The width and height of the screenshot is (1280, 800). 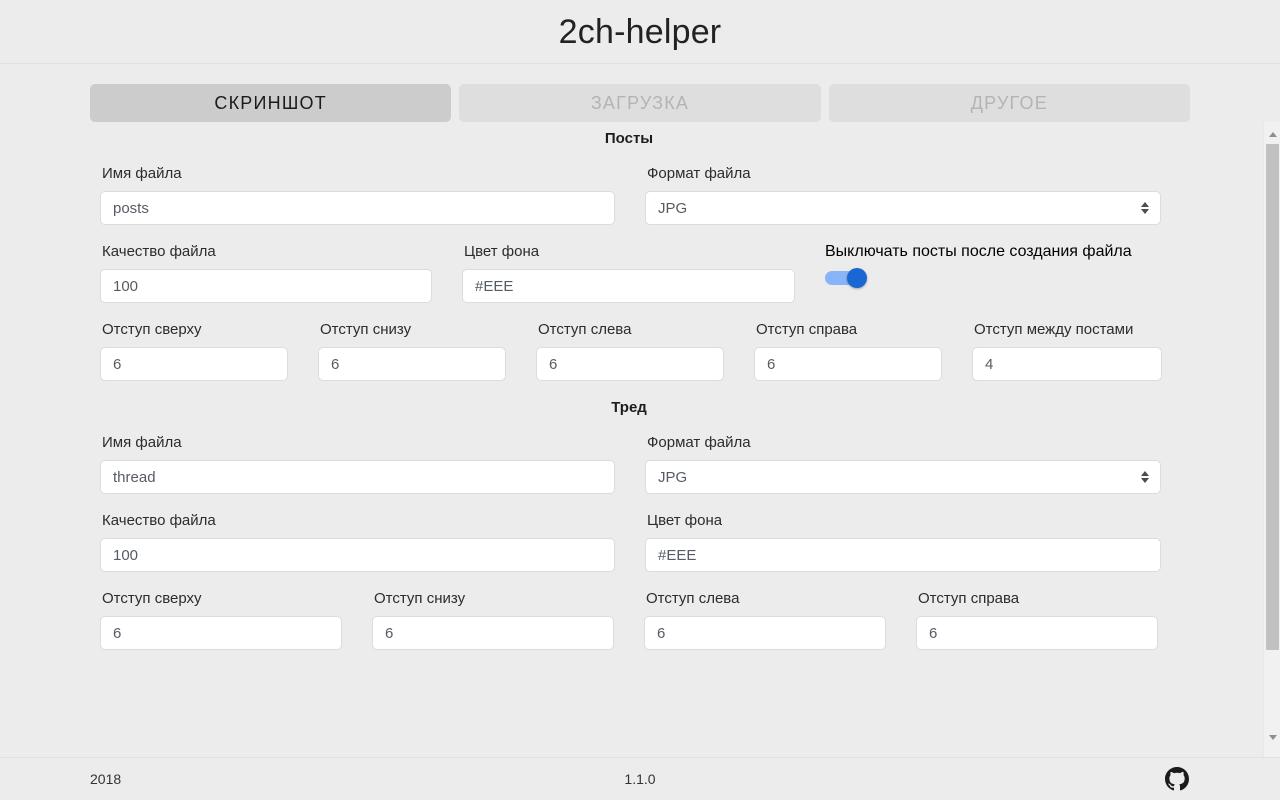 What do you see at coordinates (640, 103) in the screenshot?
I see `tab-upload: ЗАГРУЗКА` at bounding box center [640, 103].